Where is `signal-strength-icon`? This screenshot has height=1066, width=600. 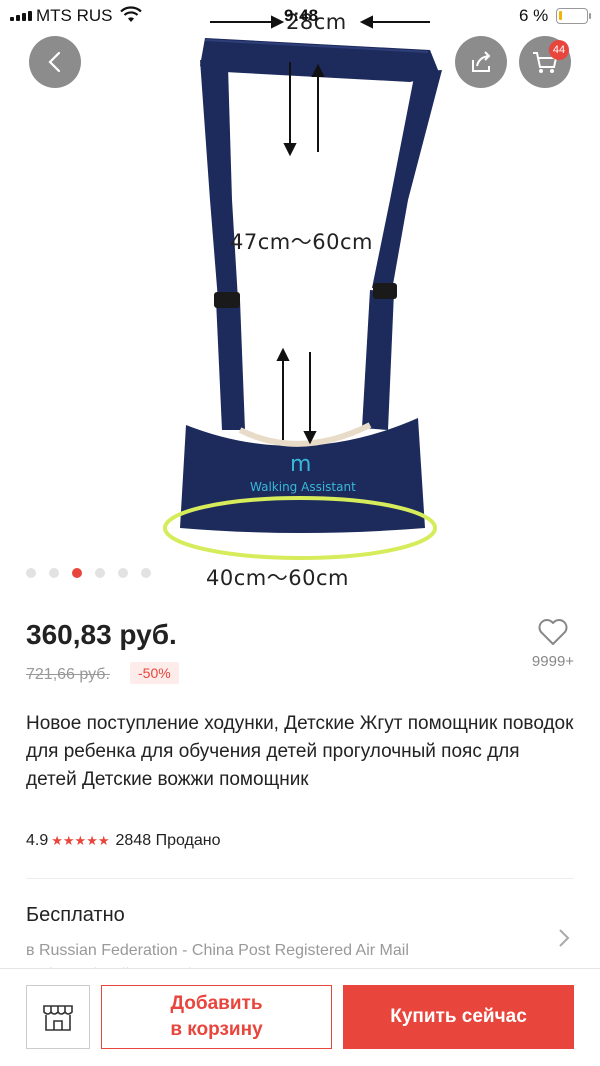
signal-strength-icon is located at coordinates (21, 16).